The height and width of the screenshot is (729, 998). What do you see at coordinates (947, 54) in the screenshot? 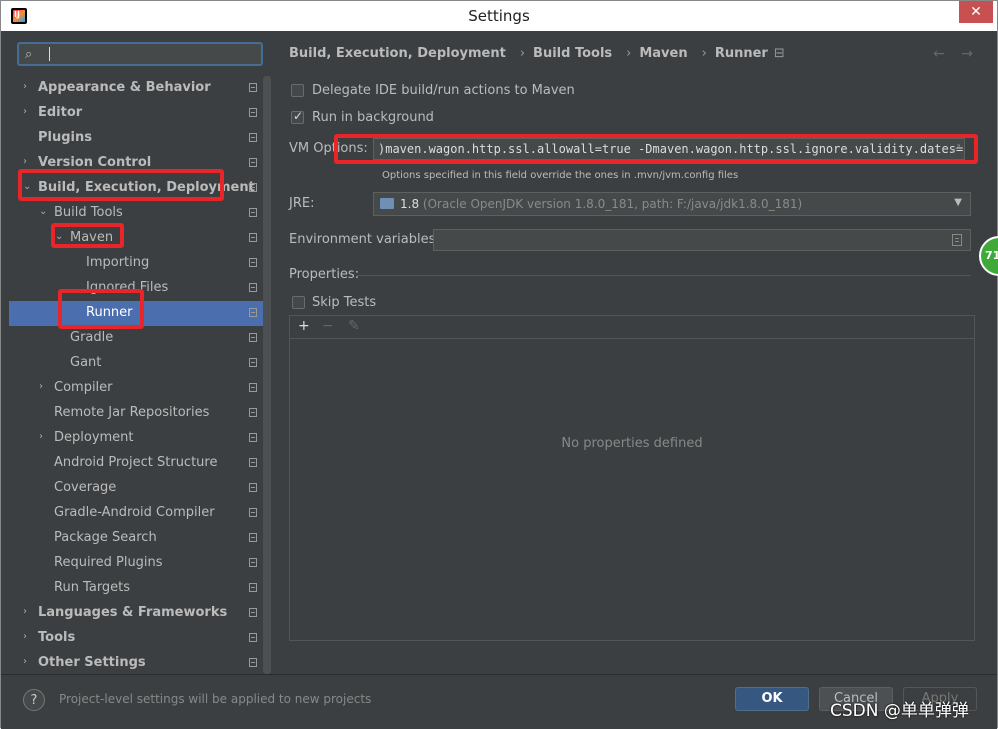
I see `nav-arrows: ← →` at bounding box center [947, 54].